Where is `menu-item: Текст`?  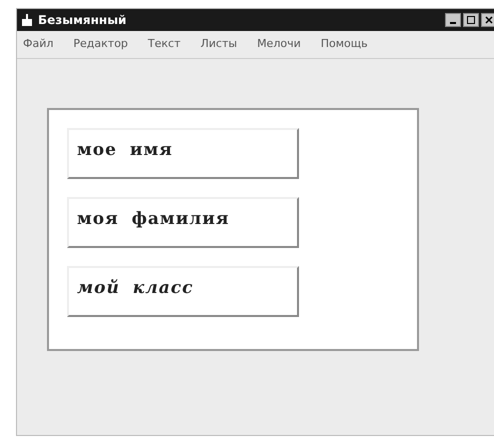 menu-item: Текст is located at coordinates (164, 43).